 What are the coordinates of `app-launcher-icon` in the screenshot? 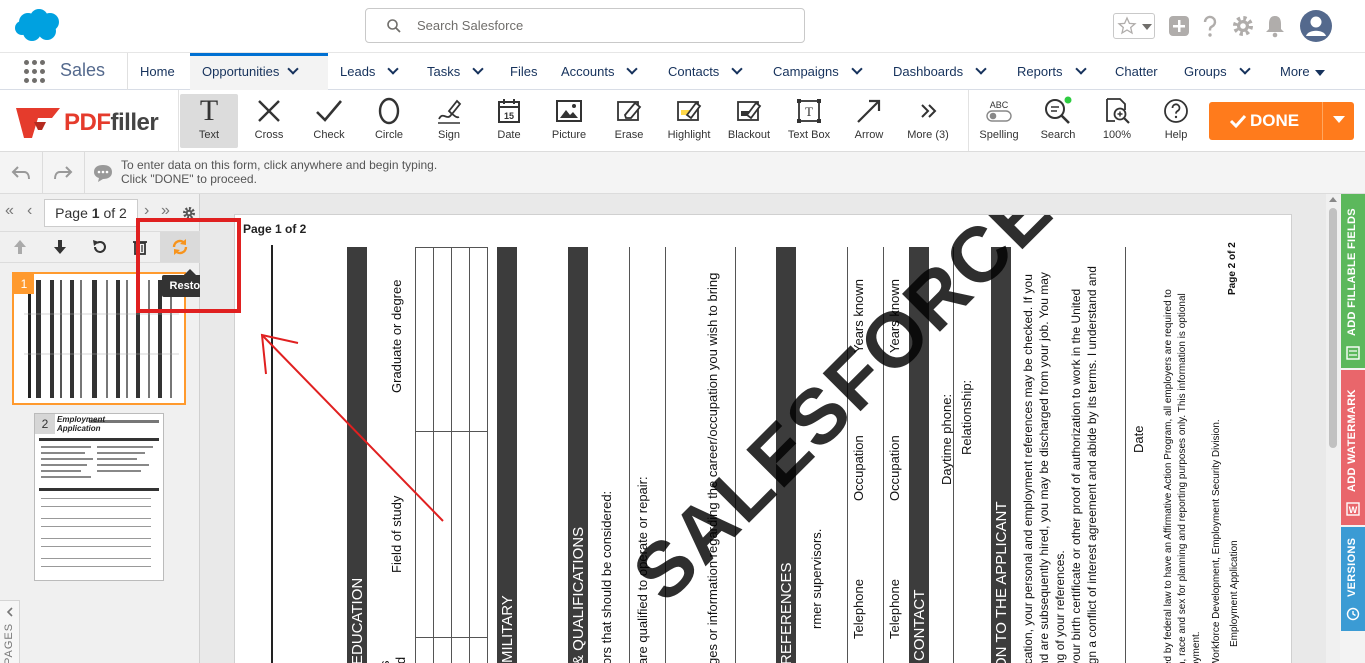 It's located at (36, 72).